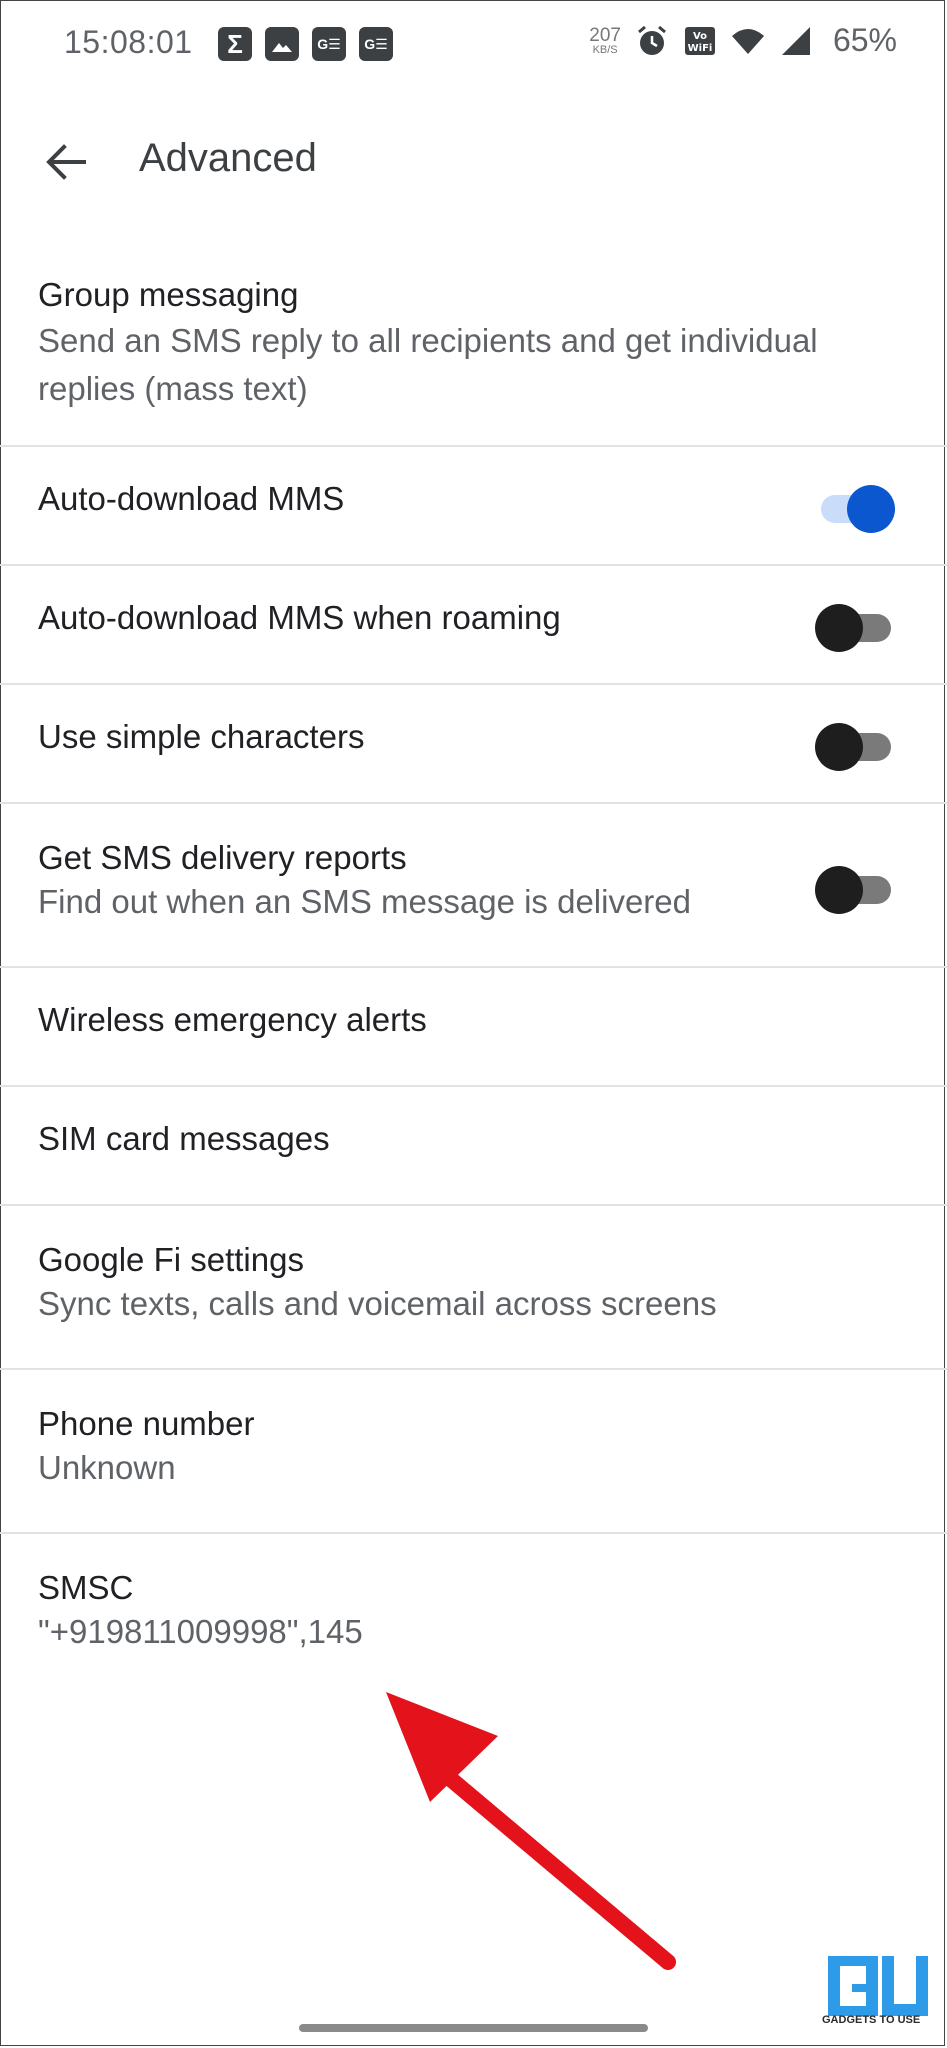 The width and height of the screenshot is (947, 2048). Describe the element at coordinates (232, 1019) in the screenshot. I see `setting-label: Wireless emergency alerts` at that location.